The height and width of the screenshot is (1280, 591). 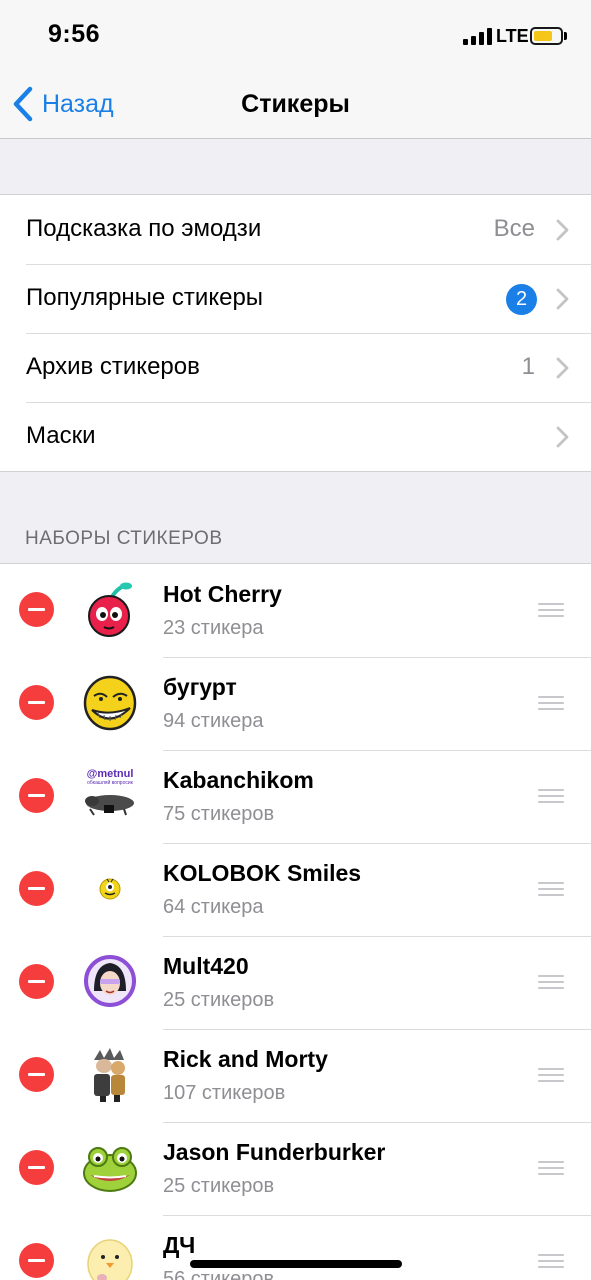 What do you see at coordinates (109, 1075) in the screenshot?
I see `rick-morty-sticker-icon` at bounding box center [109, 1075].